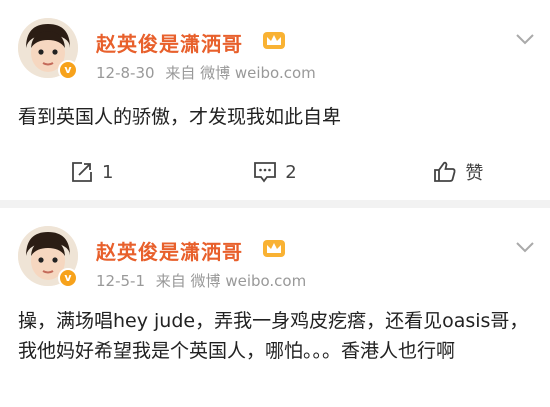 The image size is (550, 407). Describe the element at coordinates (291, 172) in the screenshot. I see `comment-count: 2` at that location.